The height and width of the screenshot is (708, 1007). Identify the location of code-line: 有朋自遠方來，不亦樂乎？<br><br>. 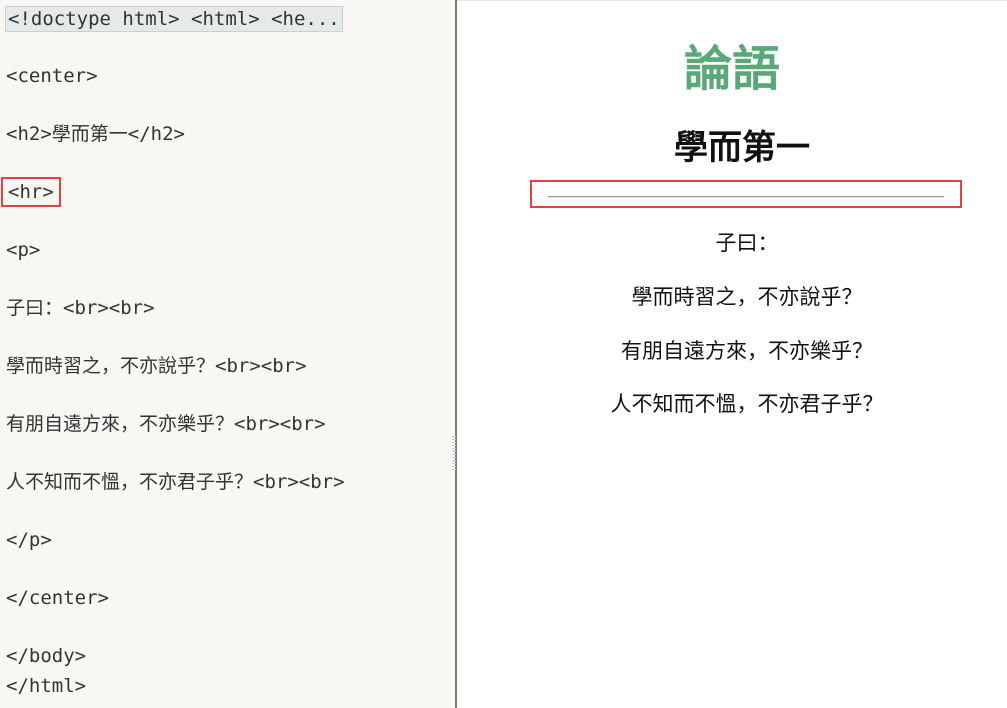
(166, 424).